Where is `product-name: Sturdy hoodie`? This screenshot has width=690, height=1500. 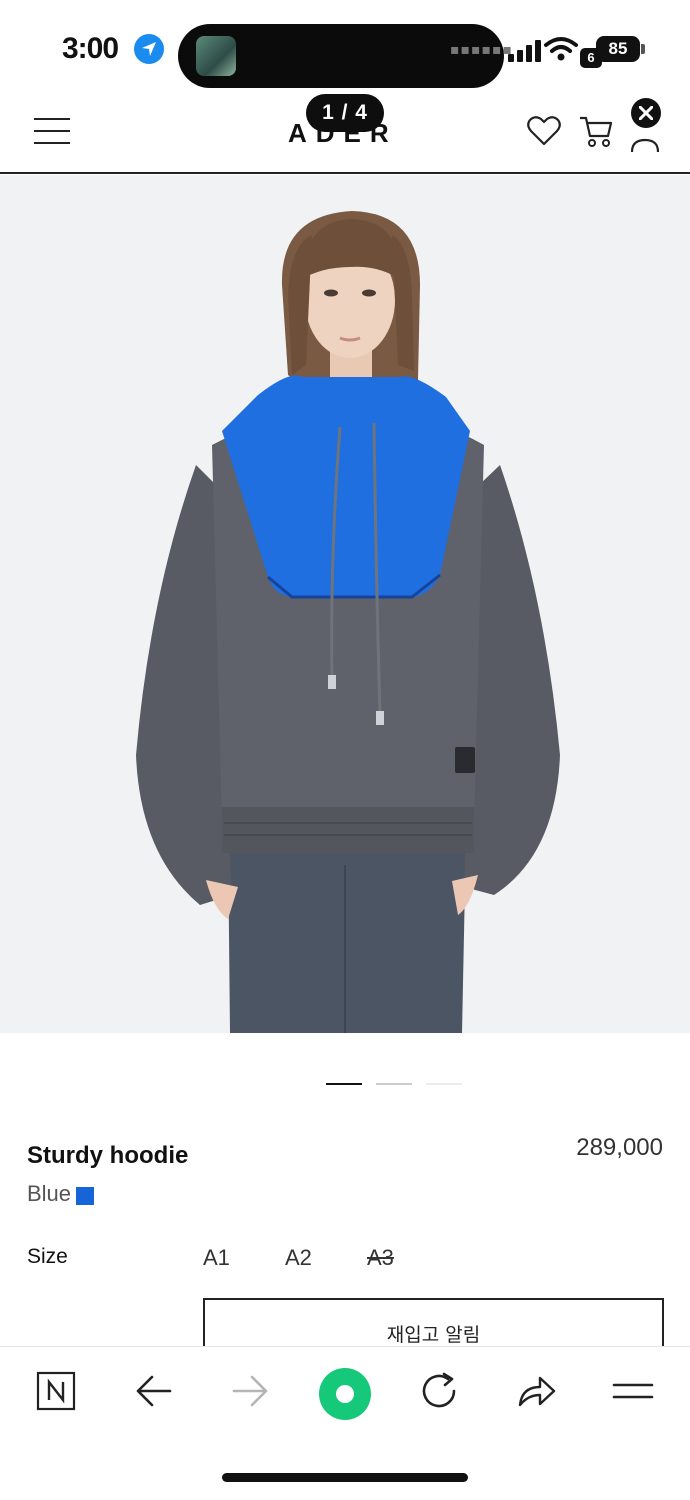
product-name: Sturdy hoodie is located at coordinates (108, 1155).